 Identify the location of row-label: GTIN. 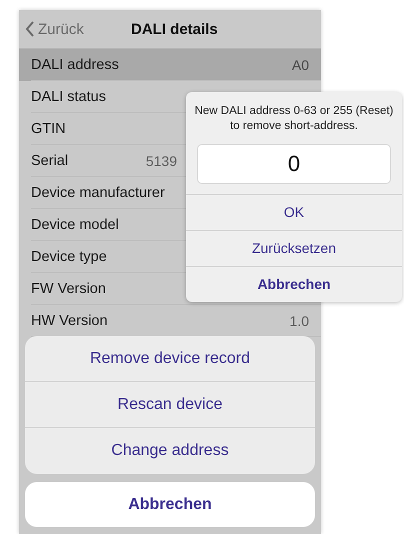
(48, 129).